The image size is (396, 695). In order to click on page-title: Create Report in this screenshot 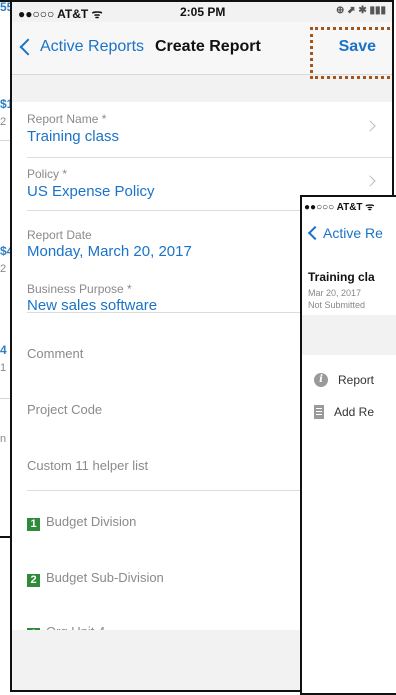, I will do `click(208, 46)`.